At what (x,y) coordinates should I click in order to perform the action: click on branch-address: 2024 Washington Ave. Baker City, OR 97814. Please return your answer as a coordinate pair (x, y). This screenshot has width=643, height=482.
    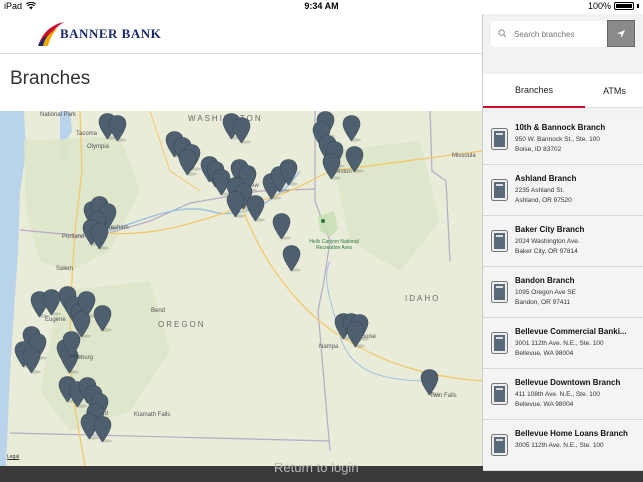
    Looking at the image, I should click on (547, 247).